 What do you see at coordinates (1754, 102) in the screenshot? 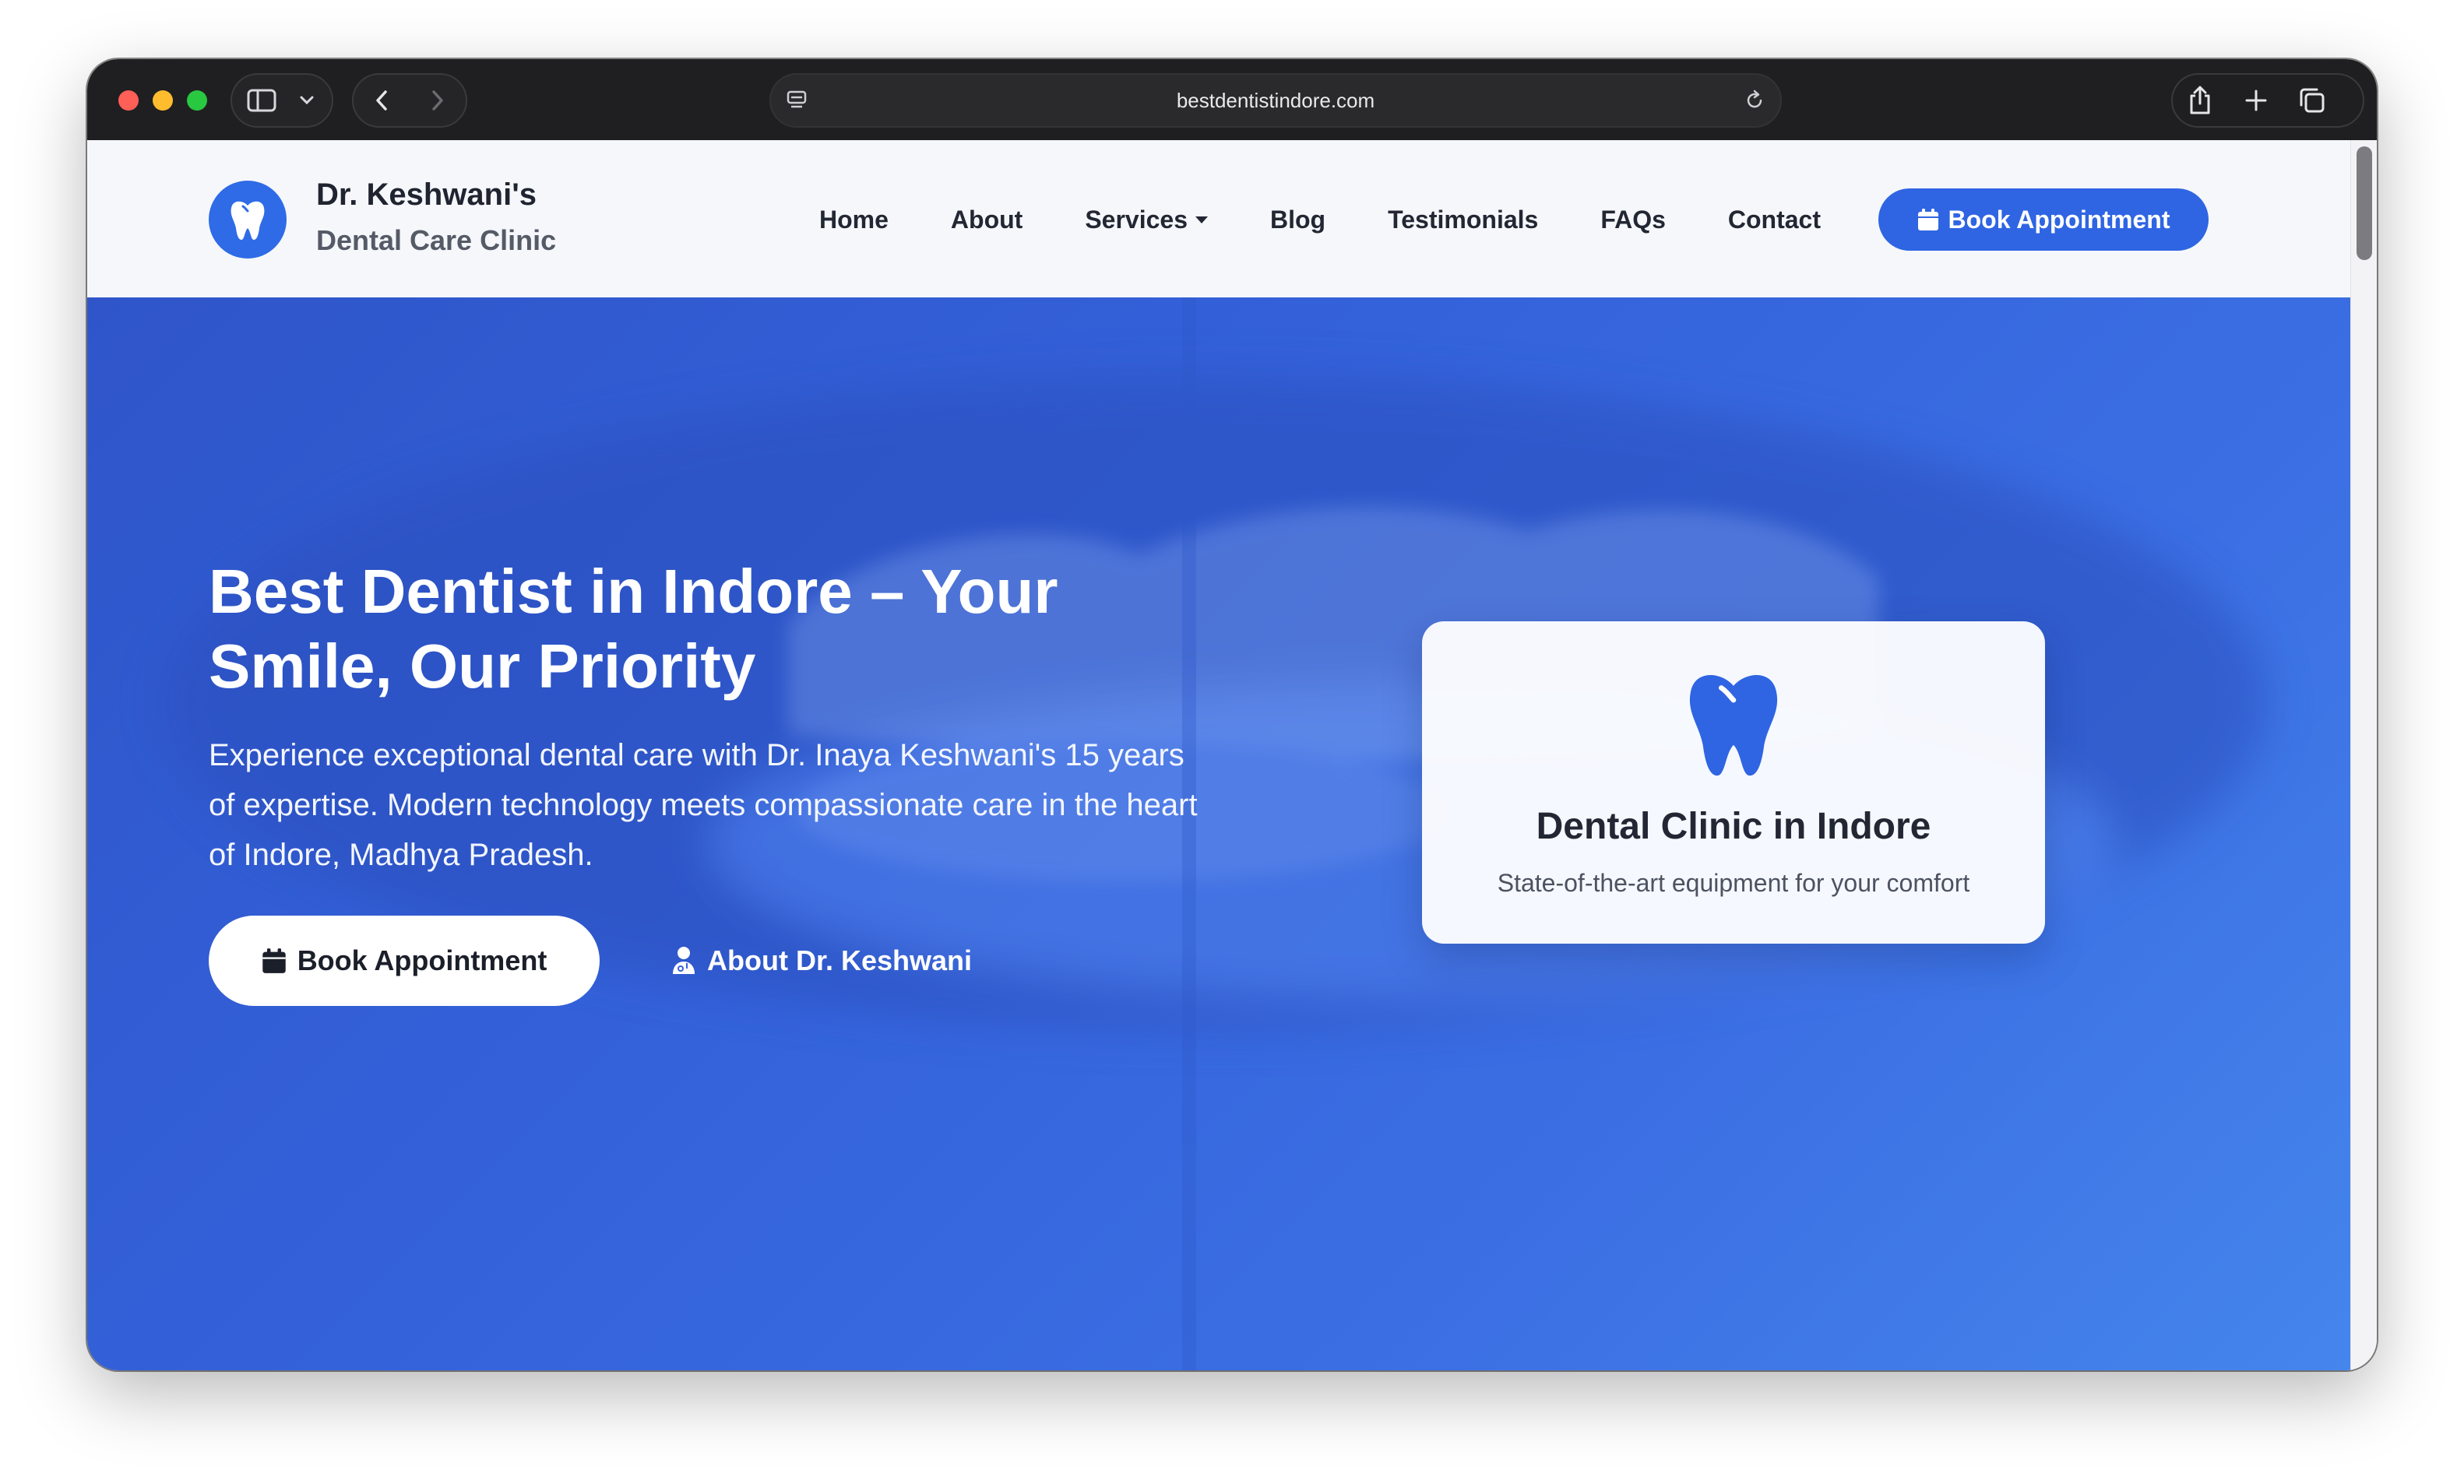
I see `reload-icon` at bounding box center [1754, 102].